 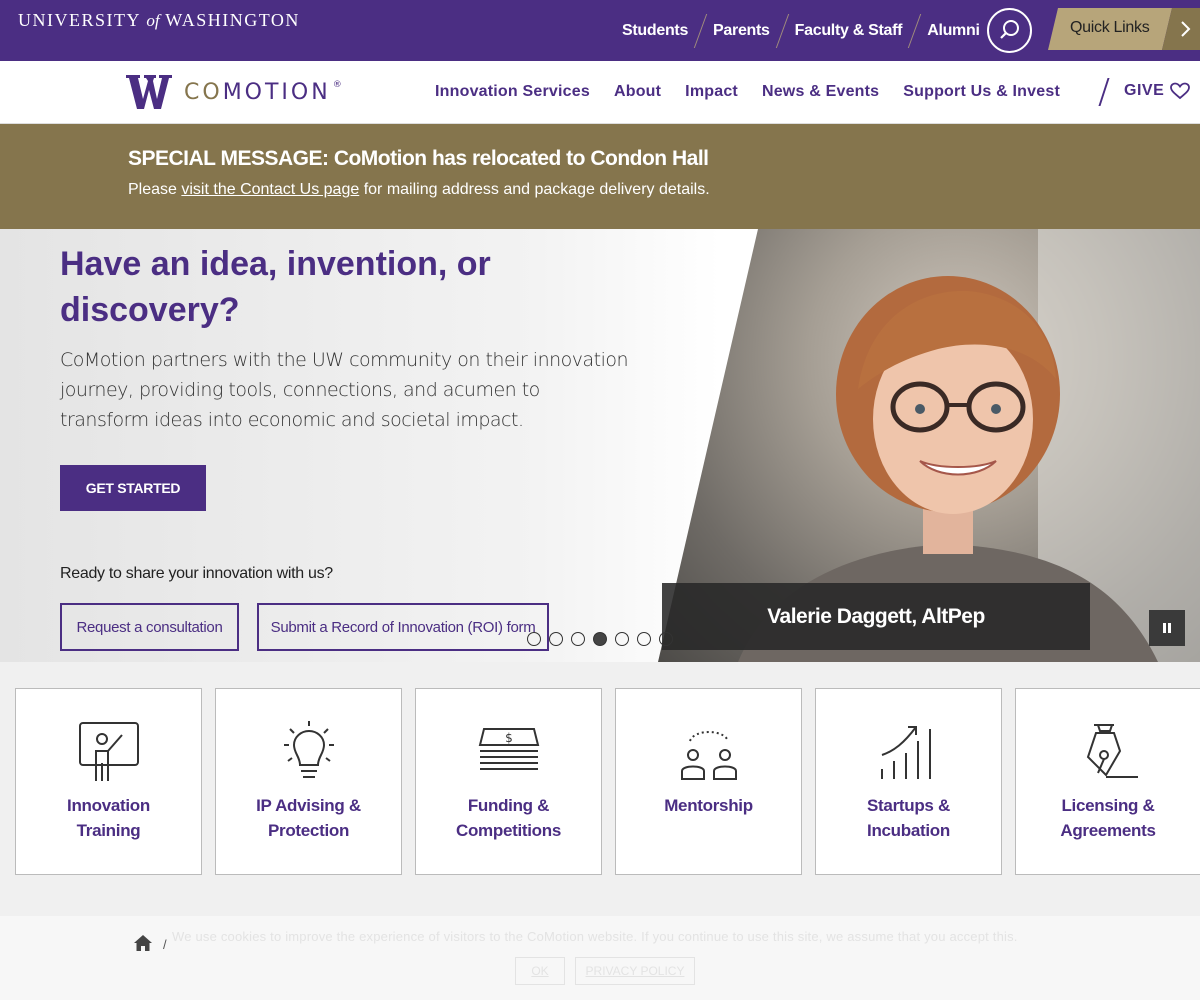 What do you see at coordinates (981, 92) in the screenshot?
I see `nav-support-invest: Support Us & Invest` at bounding box center [981, 92].